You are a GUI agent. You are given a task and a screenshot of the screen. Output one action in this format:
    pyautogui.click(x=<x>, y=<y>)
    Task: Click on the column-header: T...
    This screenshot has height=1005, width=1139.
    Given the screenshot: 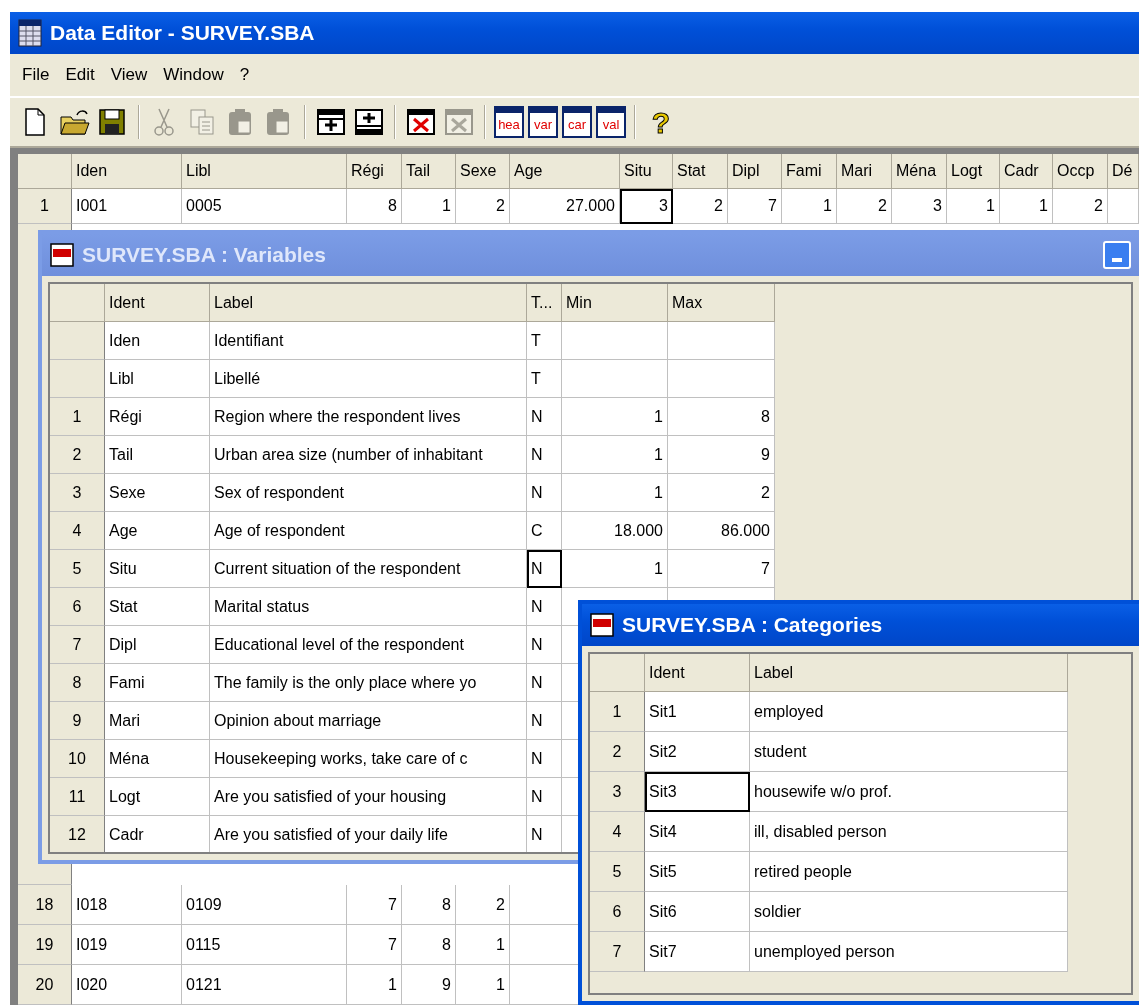 What is the action you would take?
    pyautogui.click(x=544, y=303)
    